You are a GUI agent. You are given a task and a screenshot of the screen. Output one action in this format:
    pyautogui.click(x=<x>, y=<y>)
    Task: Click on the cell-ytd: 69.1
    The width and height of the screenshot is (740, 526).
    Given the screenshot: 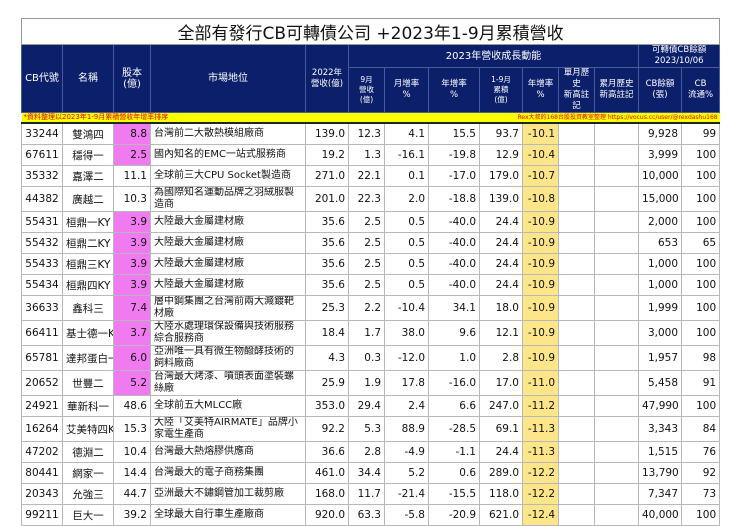 What is the action you would take?
    pyautogui.click(x=501, y=429)
    